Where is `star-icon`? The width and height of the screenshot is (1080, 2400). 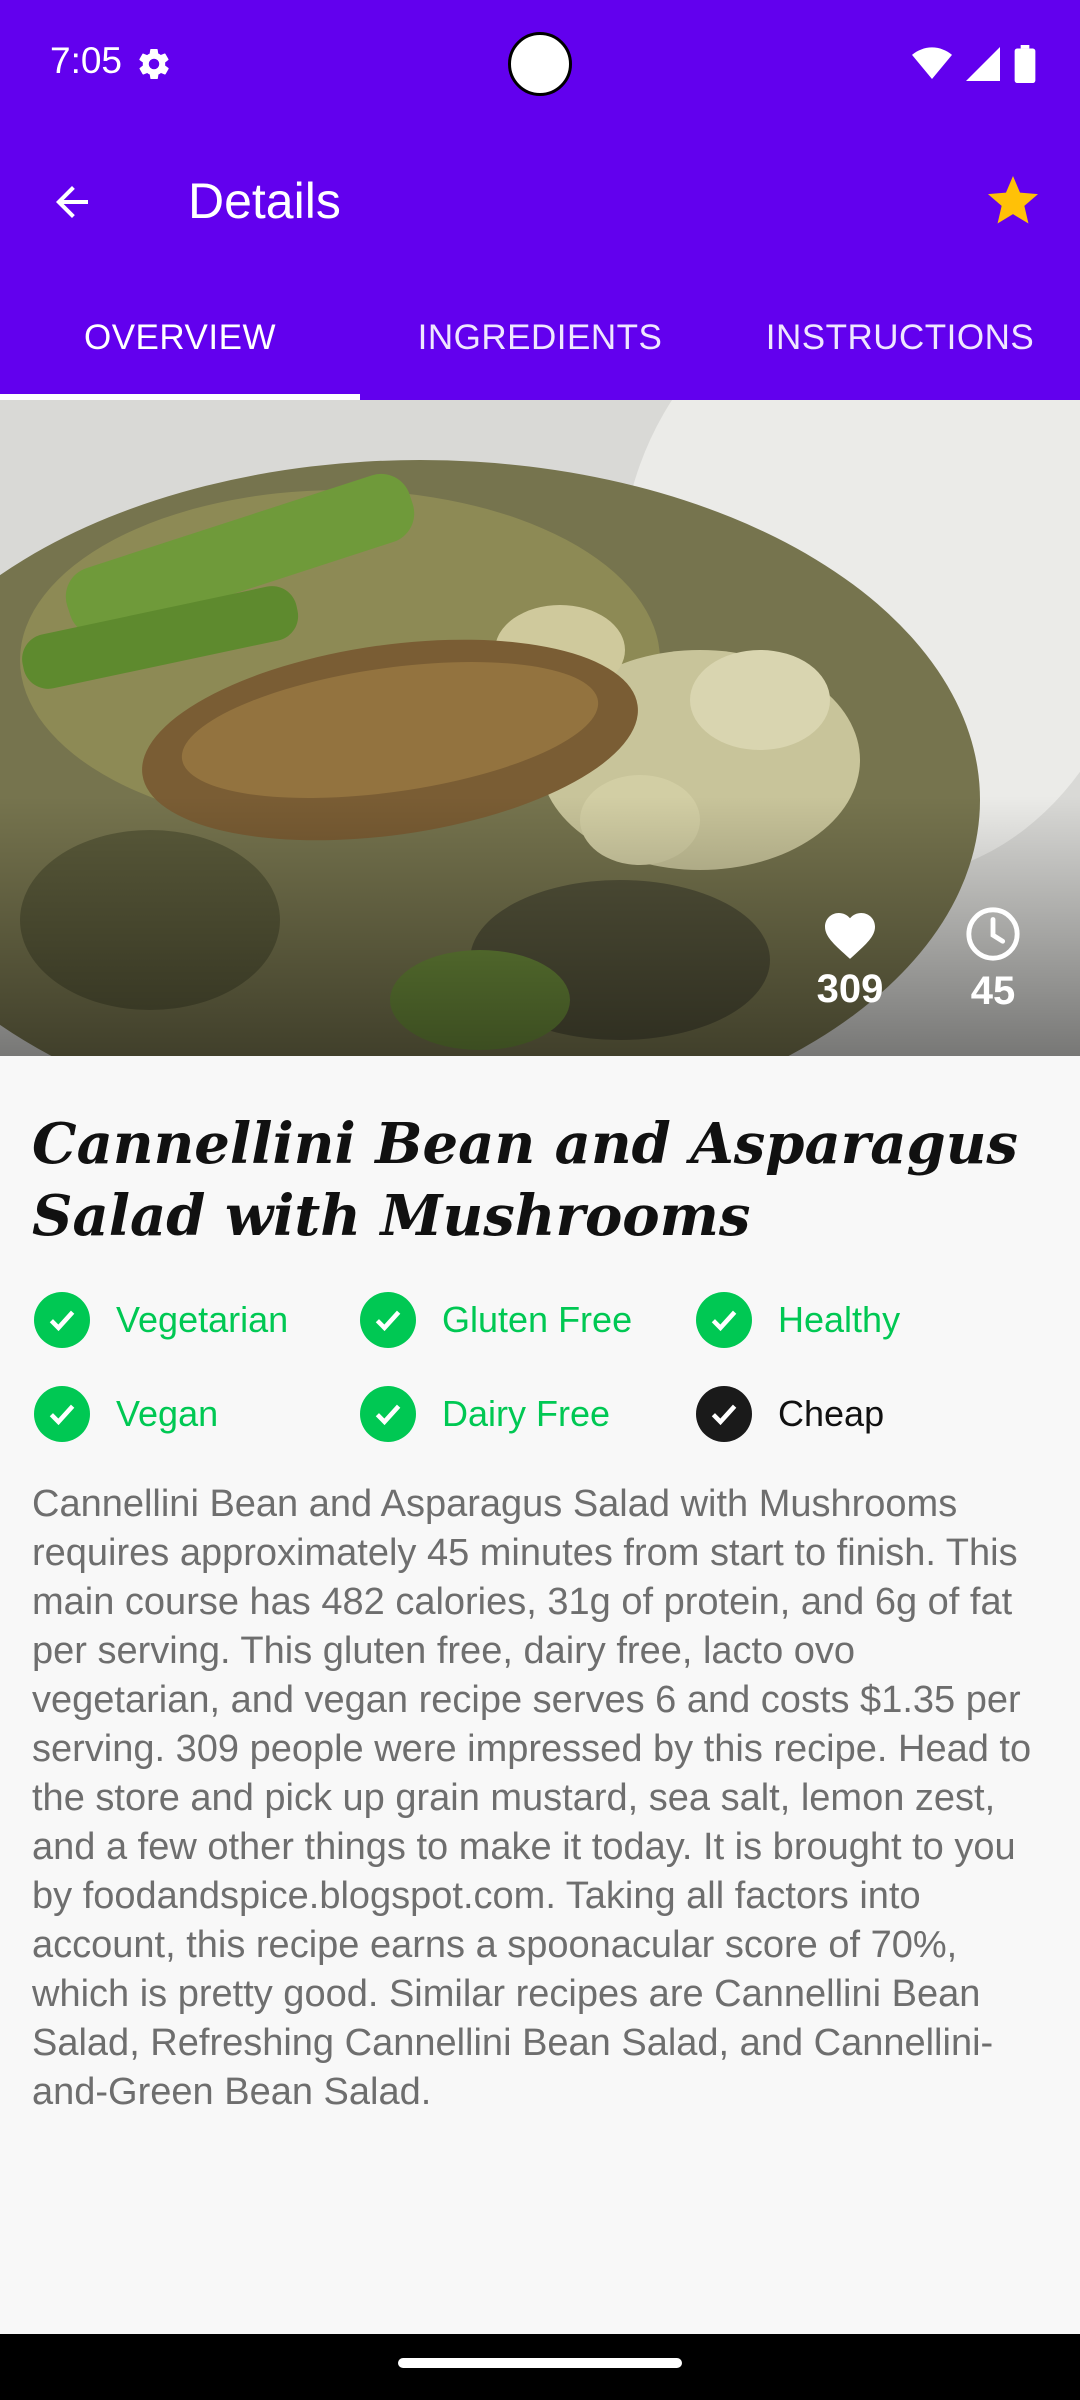 star-icon is located at coordinates (1013, 200).